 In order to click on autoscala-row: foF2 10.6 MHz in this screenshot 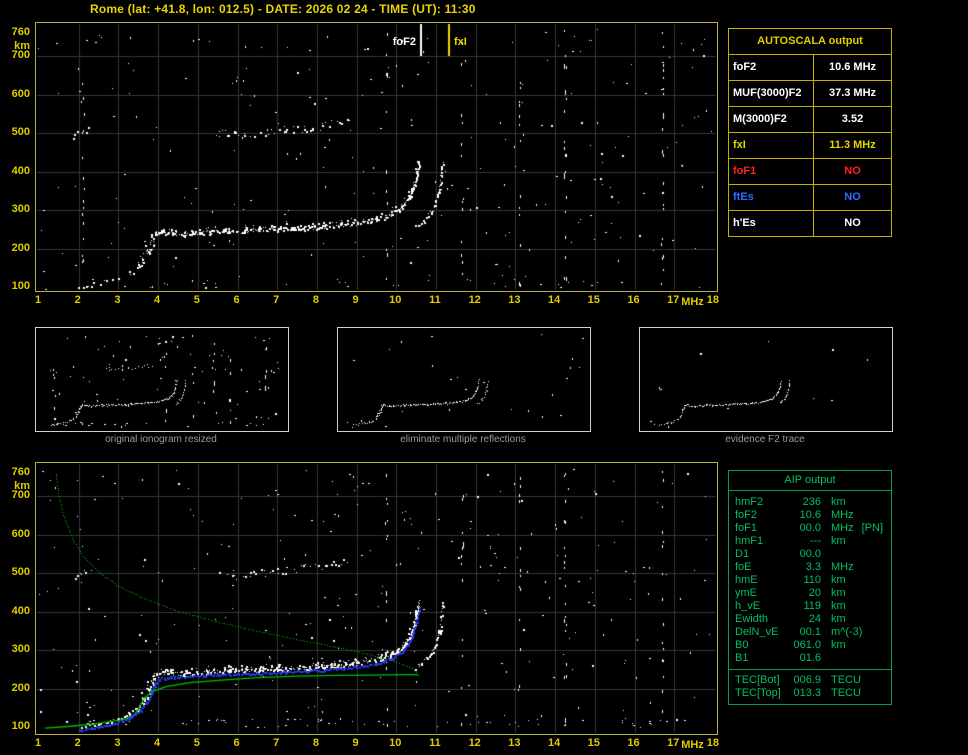, I will do `click(810, 68)`.